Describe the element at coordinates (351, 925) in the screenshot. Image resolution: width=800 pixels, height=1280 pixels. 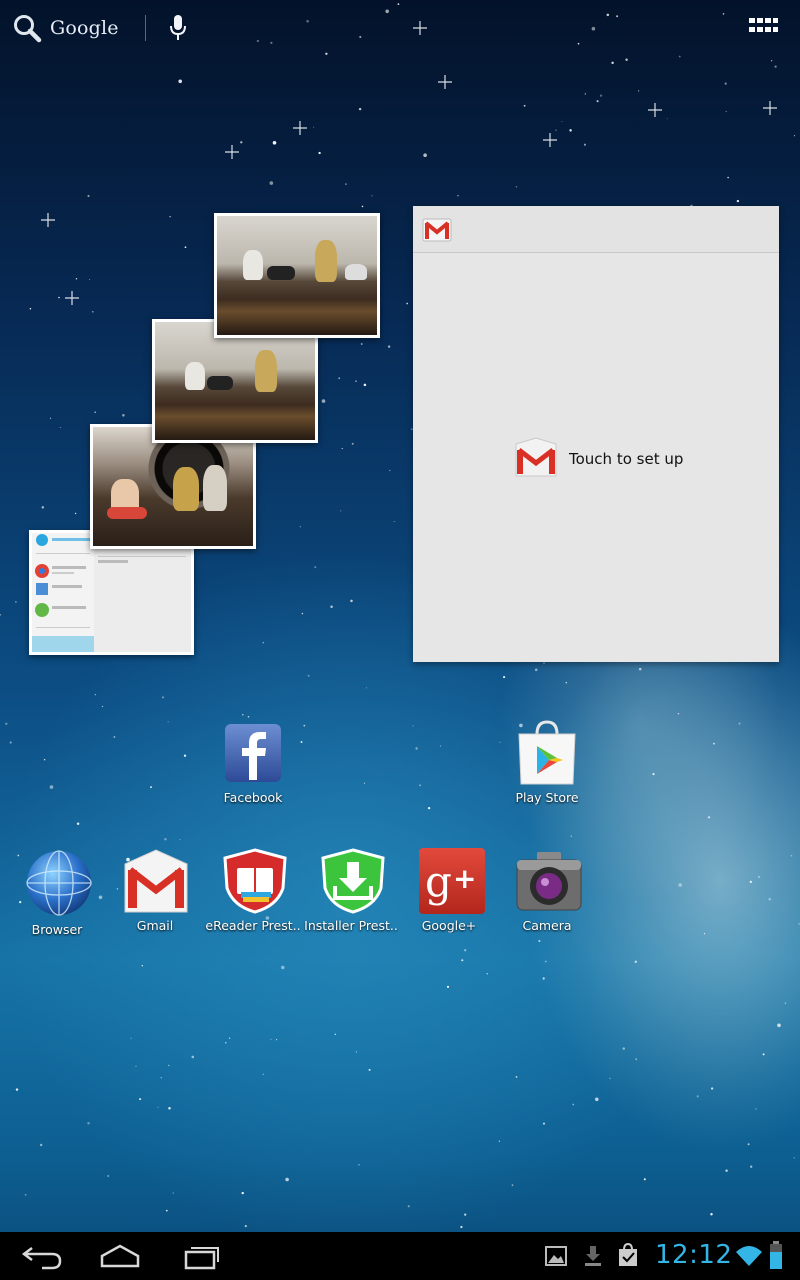
I see `app-label: Installer Prest..` at that location.